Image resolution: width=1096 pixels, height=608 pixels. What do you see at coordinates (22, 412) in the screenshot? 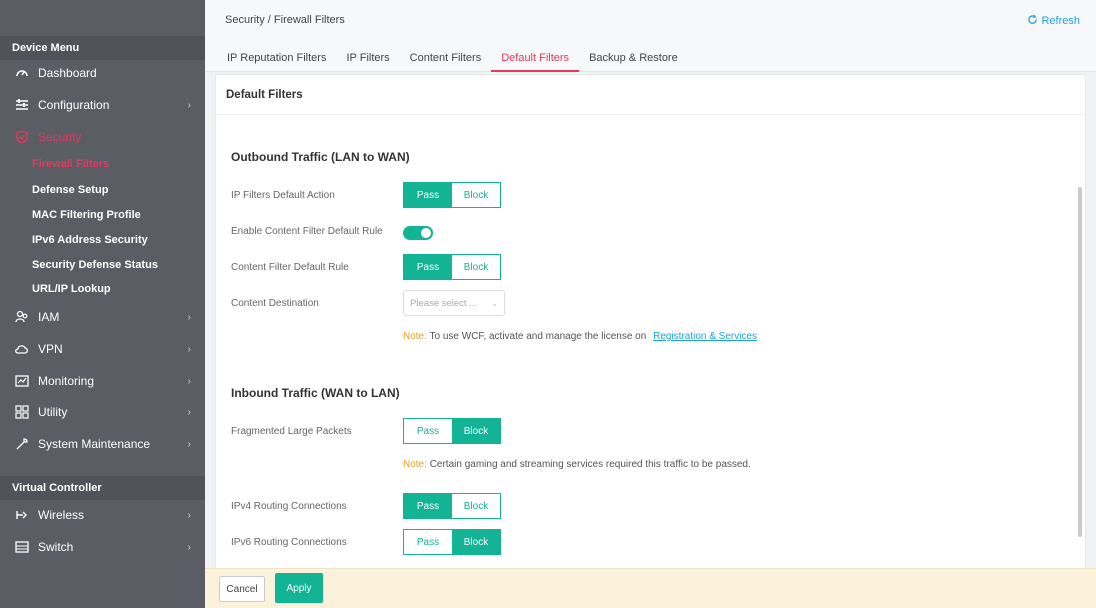
I see `grid-icon` at bounding box center [22, 412].